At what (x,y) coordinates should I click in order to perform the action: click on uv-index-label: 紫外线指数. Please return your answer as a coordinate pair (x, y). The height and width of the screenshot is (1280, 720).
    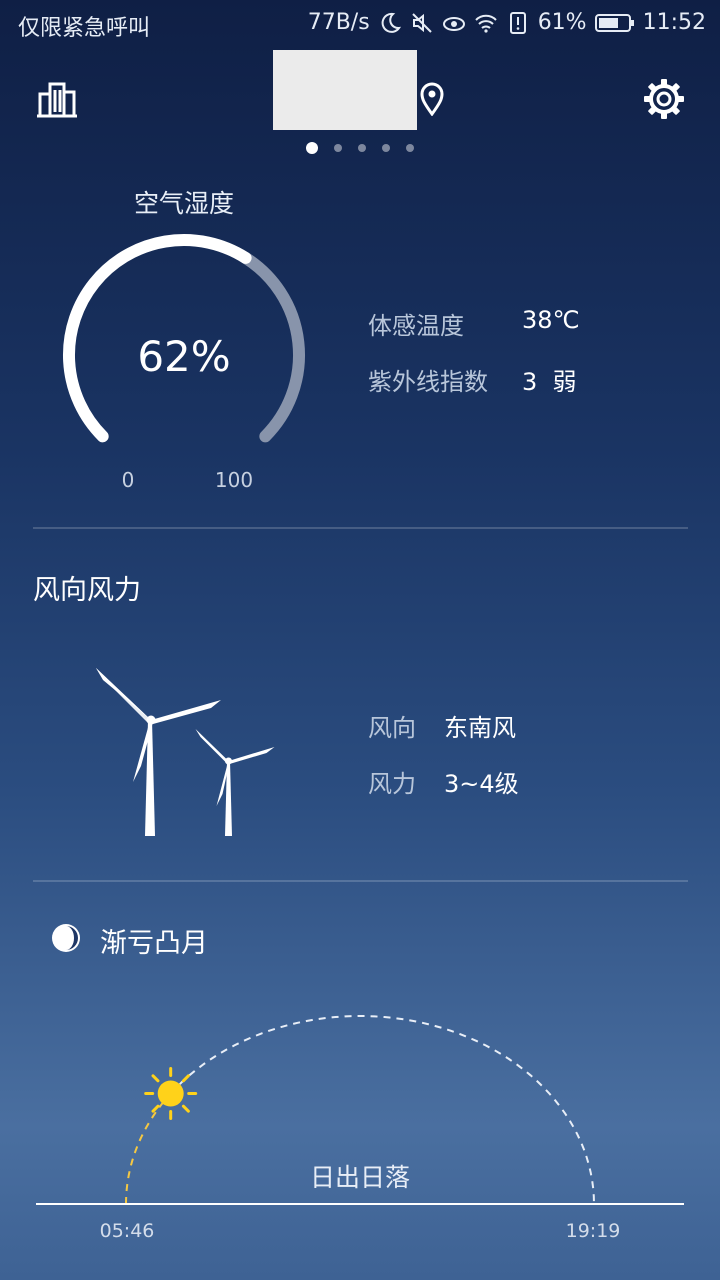
    Looking at the image, I should click on (428, 382).